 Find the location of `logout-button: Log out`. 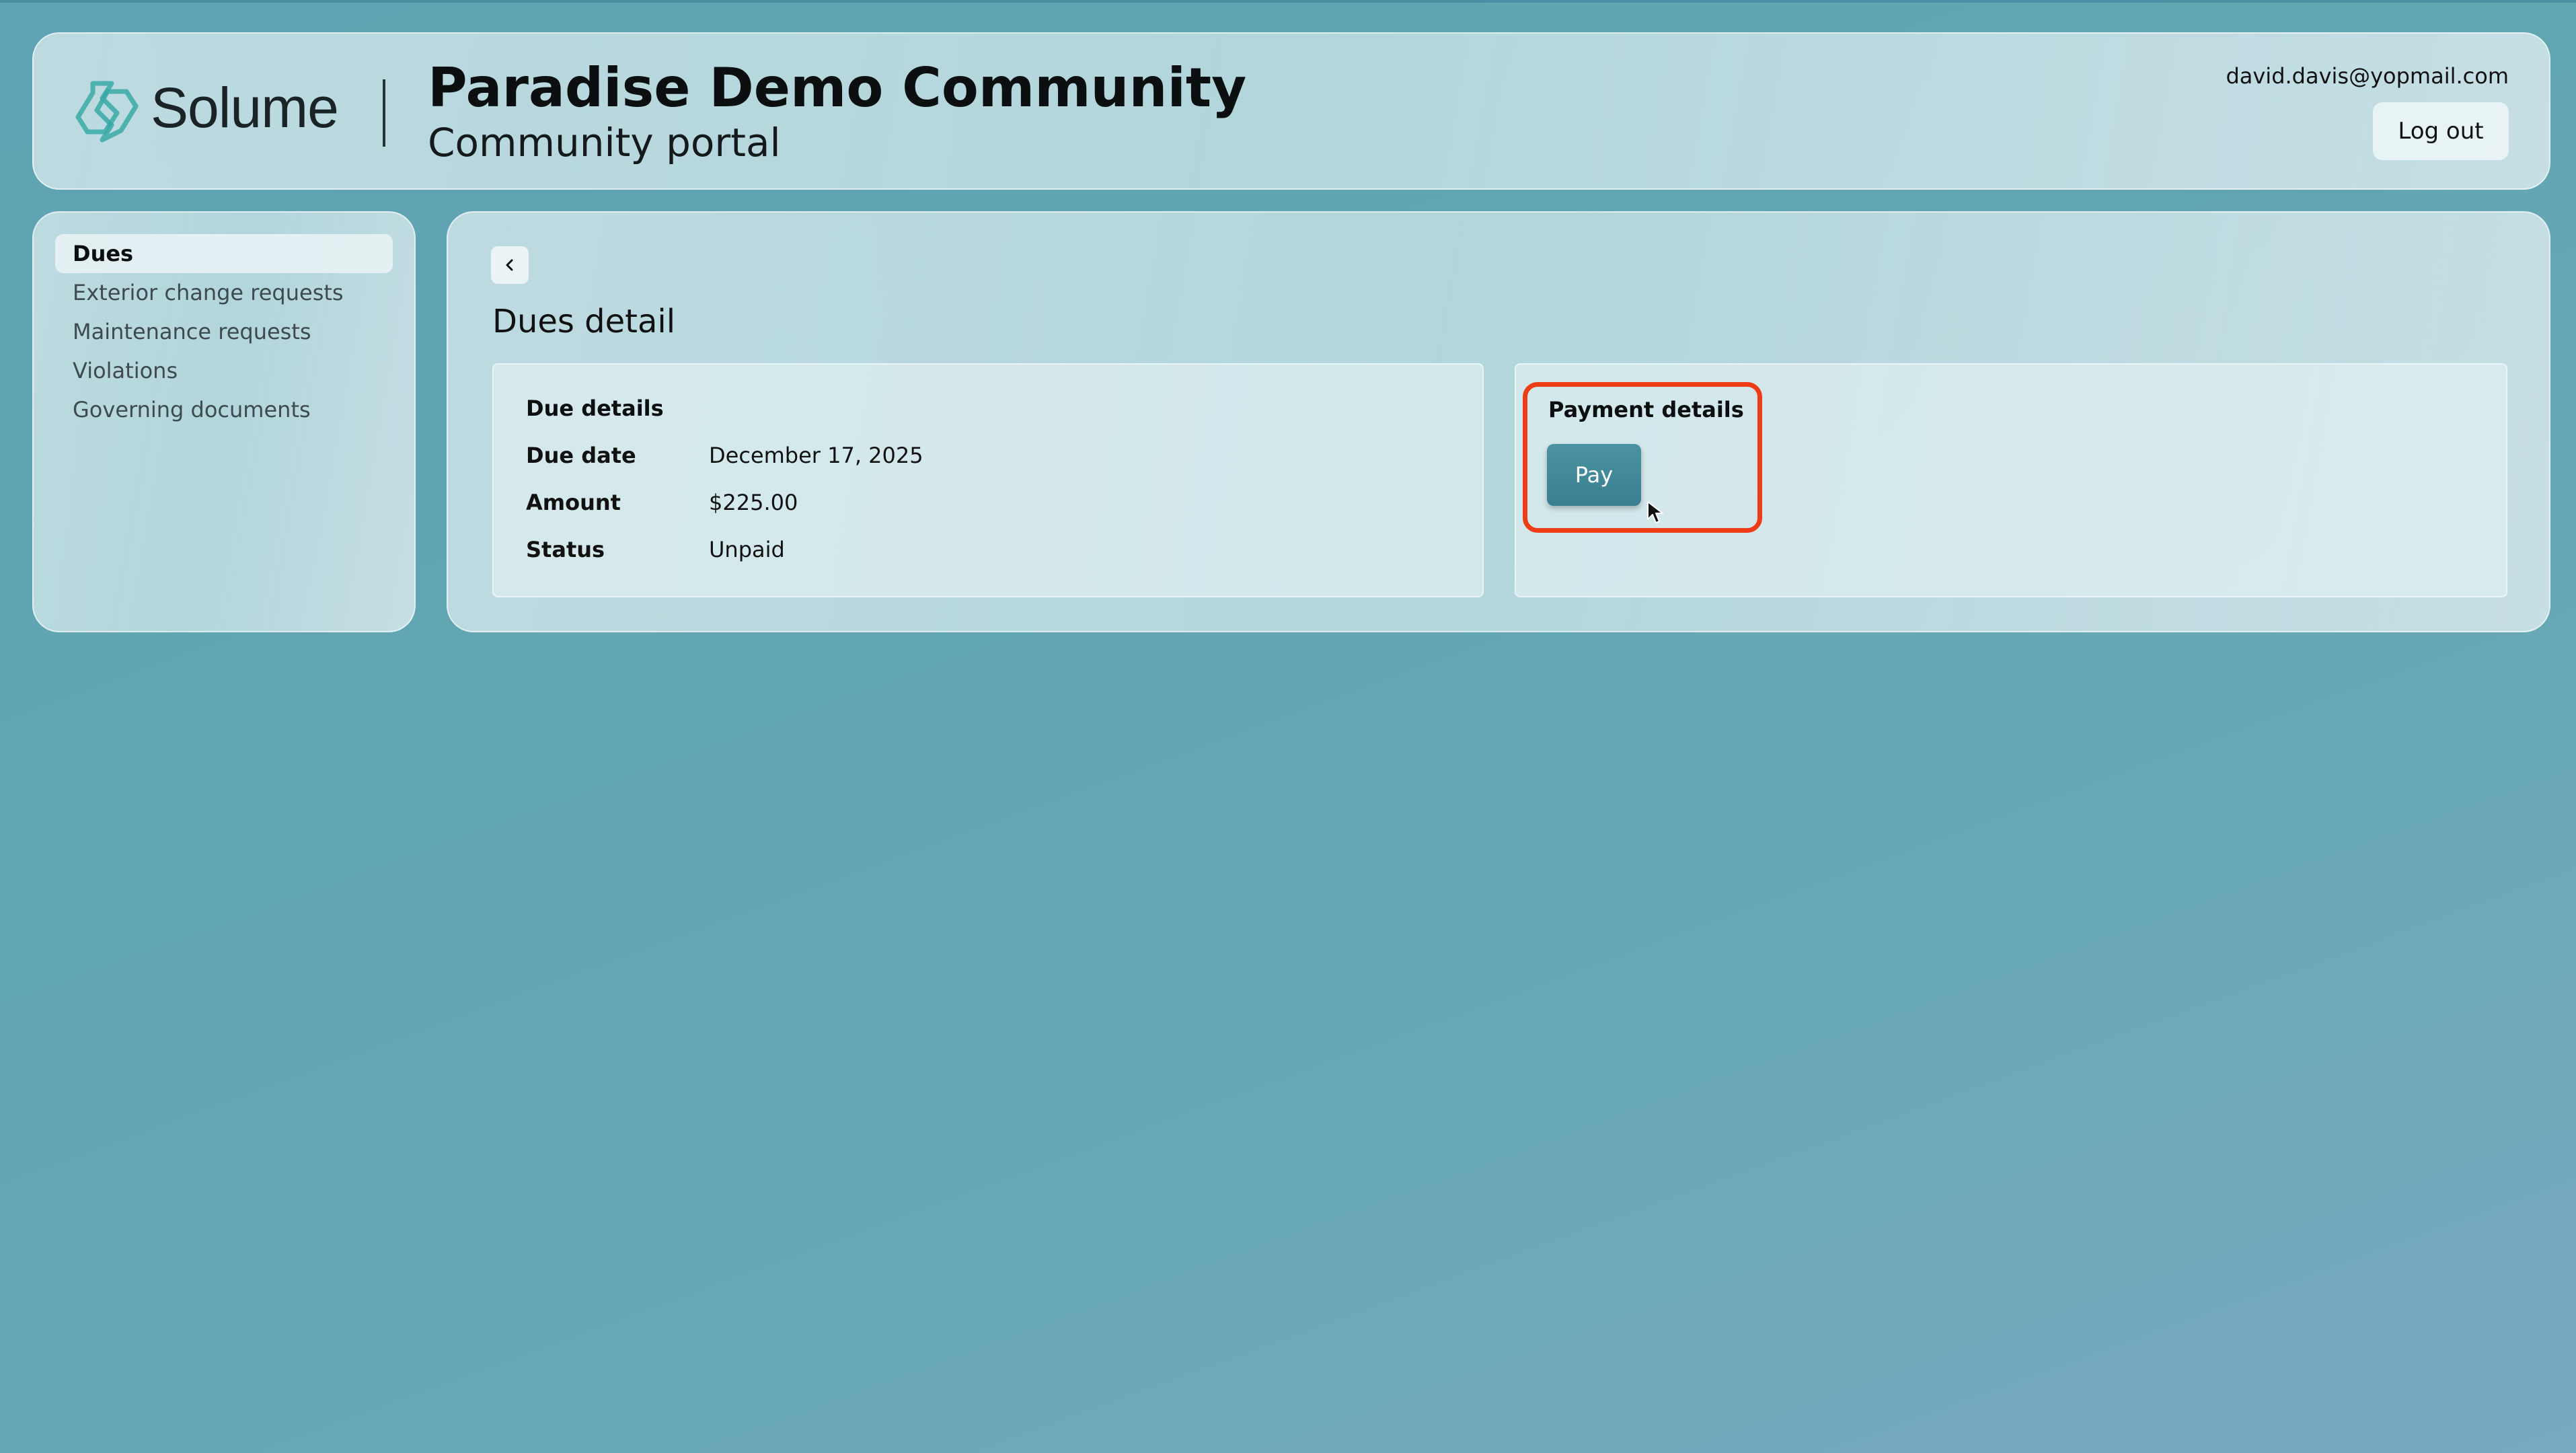

logout-button: Log out is located at coordinates (2441, 131).